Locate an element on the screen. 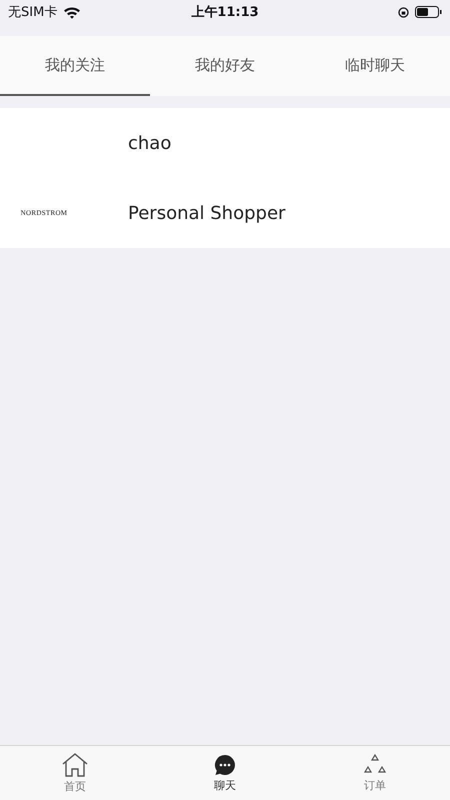 The image size is (450, 800). triangles-icon is located at coordinates (375, 765).